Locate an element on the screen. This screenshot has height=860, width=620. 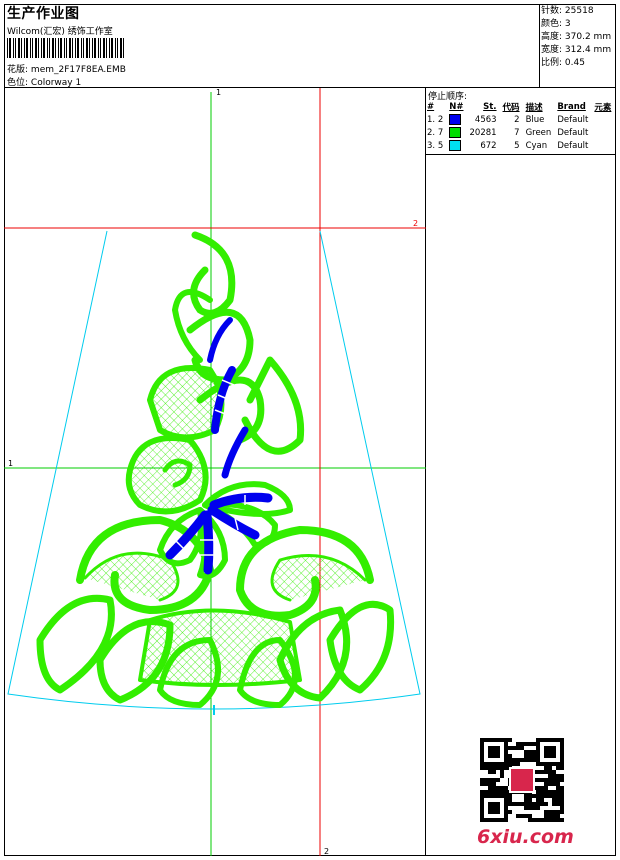
qr-logo is located at coordinates (522, 780).